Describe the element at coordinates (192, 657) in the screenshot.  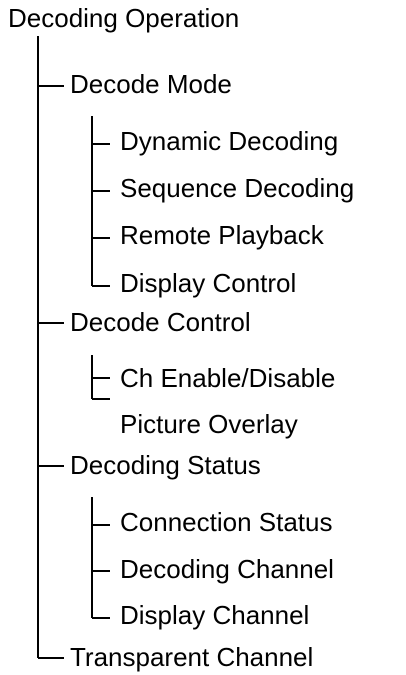
I see `node-transparent-channel: Transparent Channel` at that location.